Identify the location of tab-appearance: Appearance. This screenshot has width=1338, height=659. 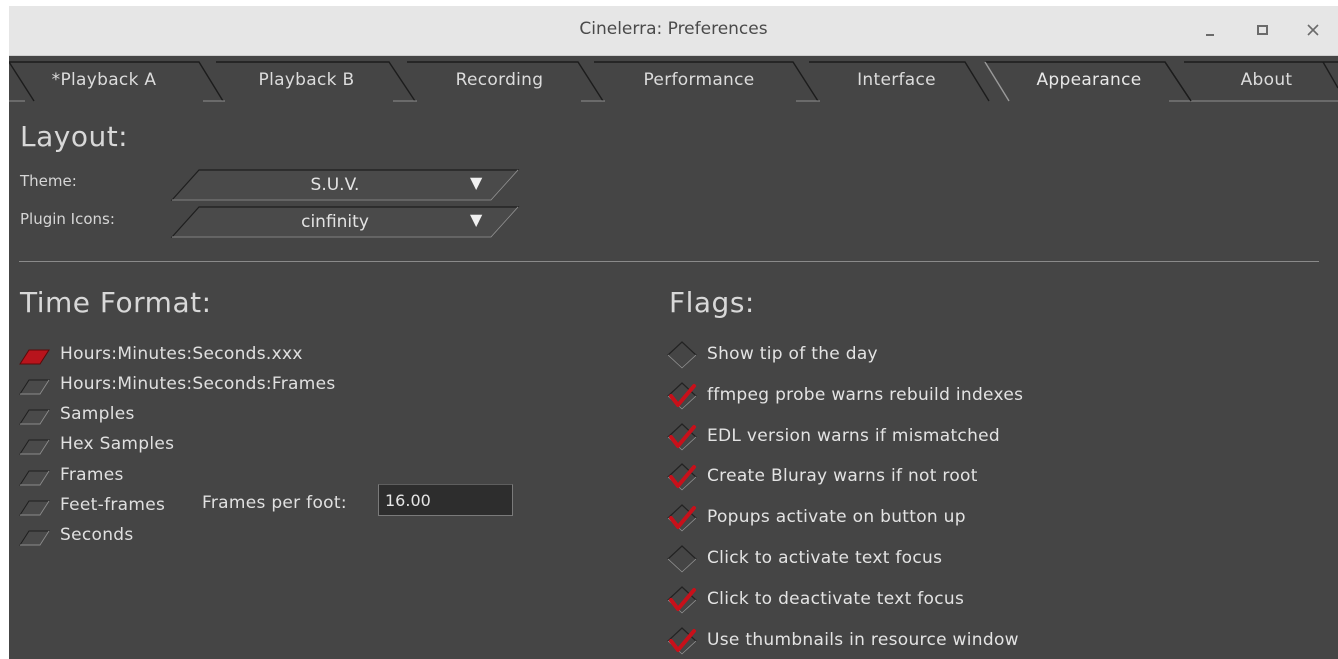
(1089, 80).